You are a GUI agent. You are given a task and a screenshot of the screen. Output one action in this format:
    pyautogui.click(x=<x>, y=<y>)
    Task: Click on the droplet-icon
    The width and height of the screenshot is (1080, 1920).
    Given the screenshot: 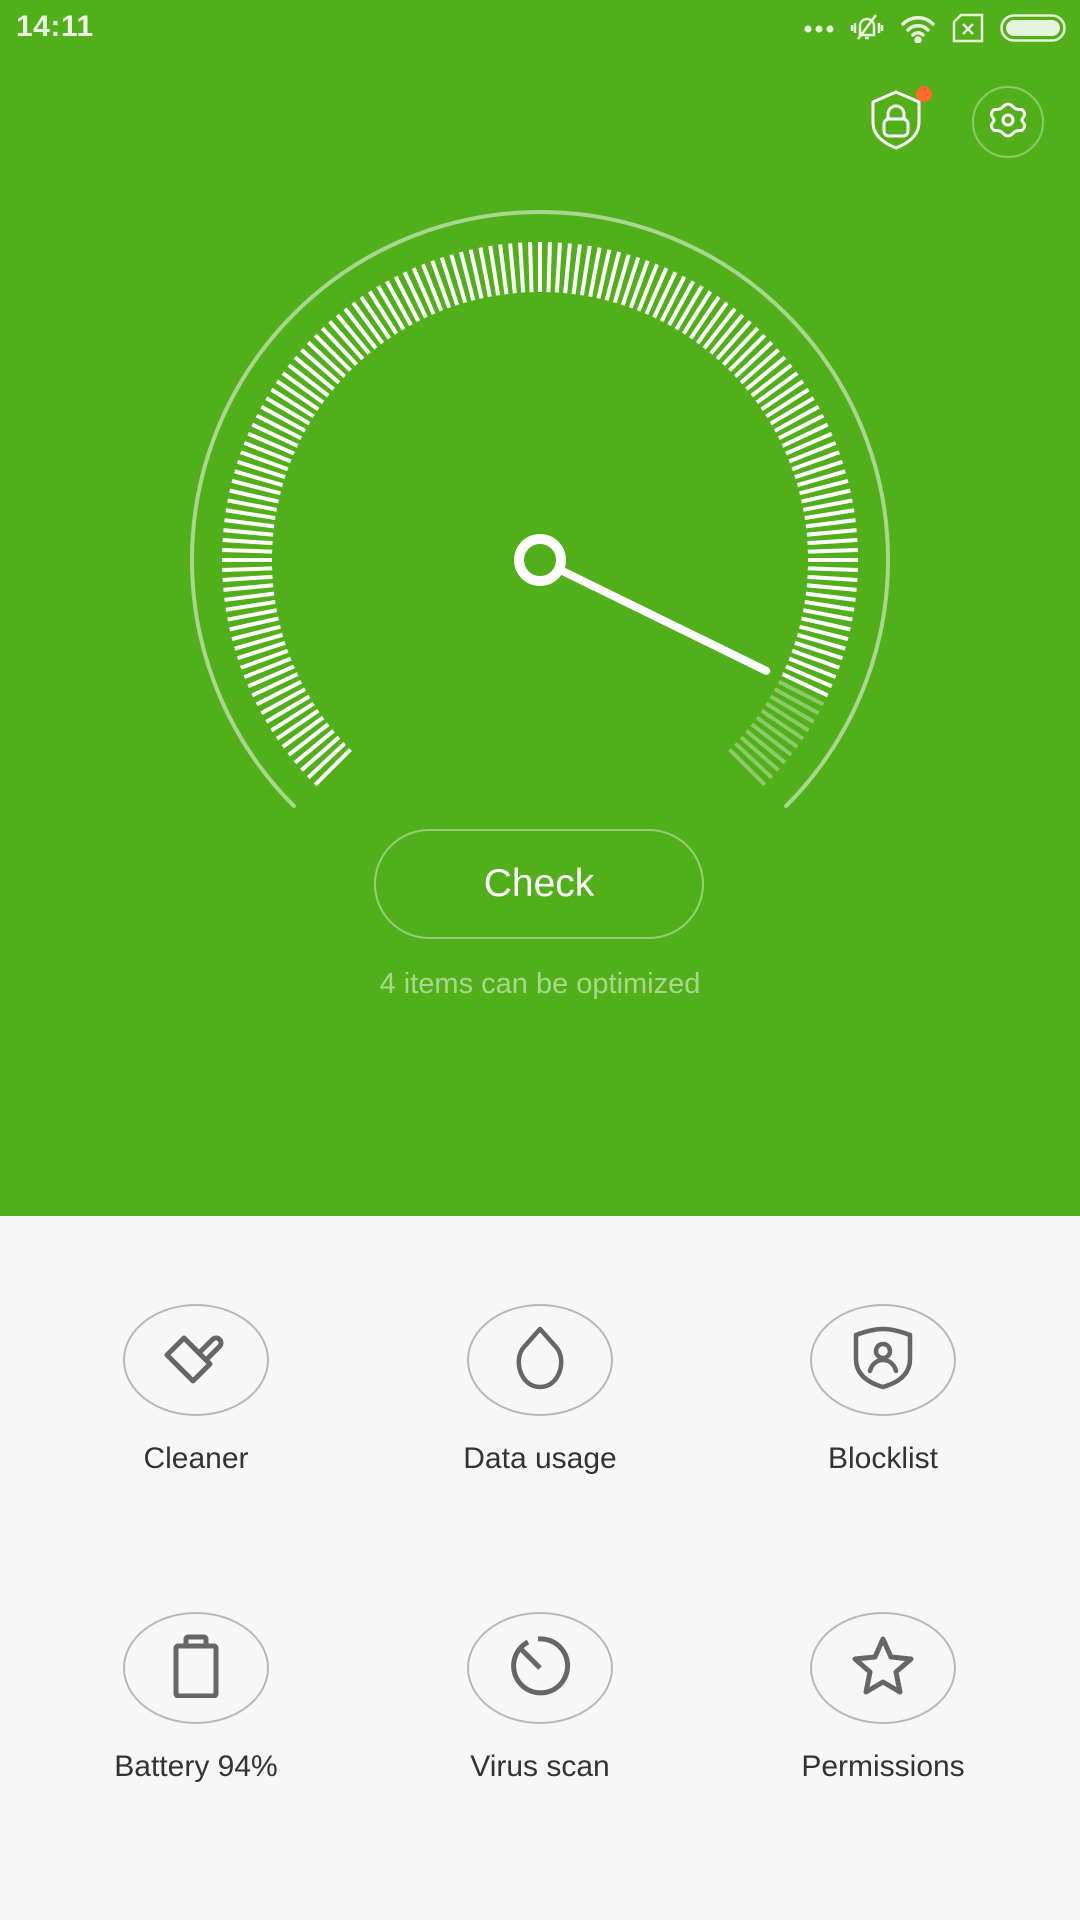 What is the action you would take?
    pyautogui.click(x=540, y=1360)
    